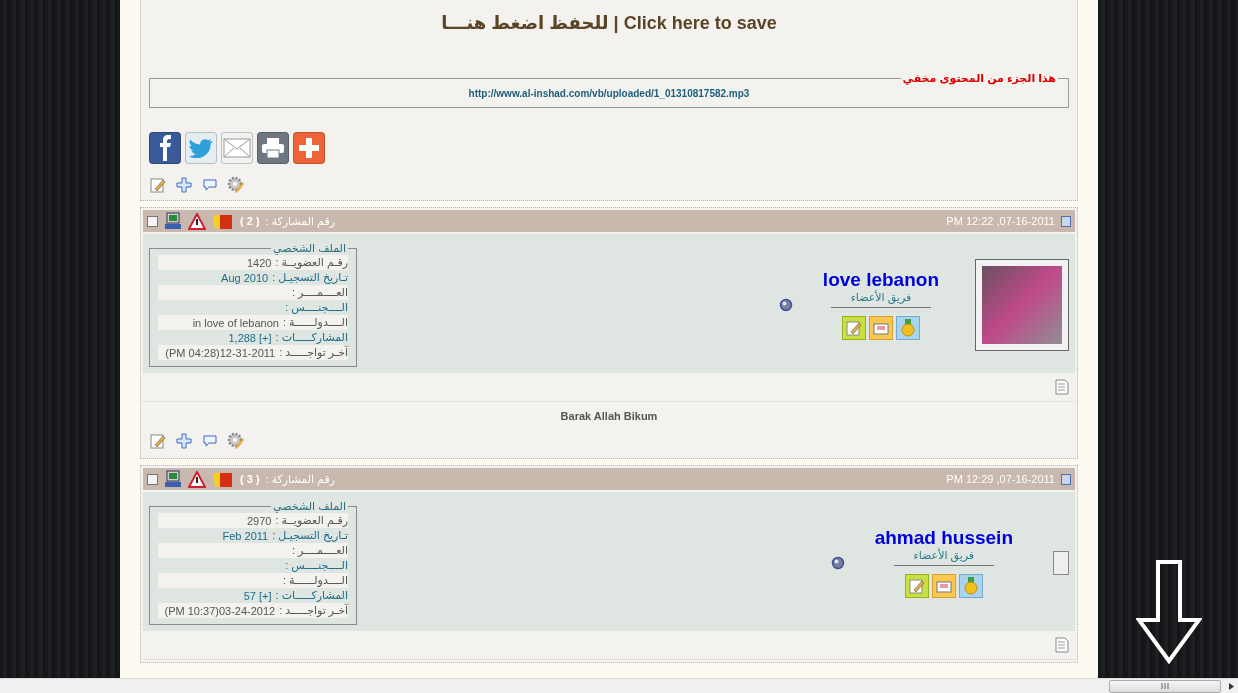 This screenshot has height=693, width=1238. Describe the element at coordinates (250, 337) in the screenshot. I see `profile-value: 1,288 [+]` at that location.